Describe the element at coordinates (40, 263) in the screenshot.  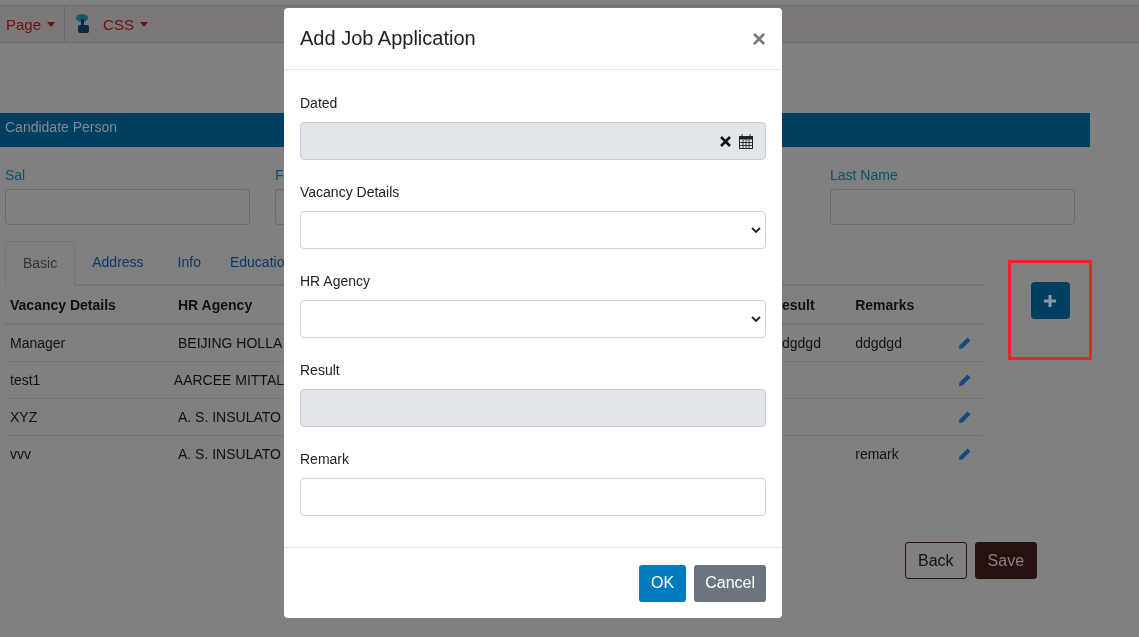
I see `tab: Basic` at that location.